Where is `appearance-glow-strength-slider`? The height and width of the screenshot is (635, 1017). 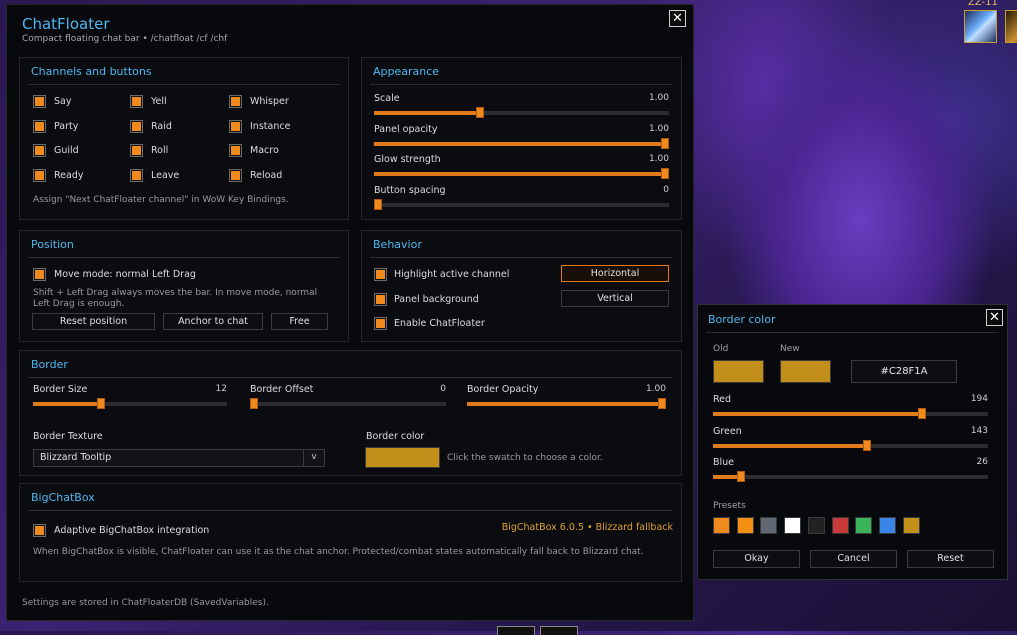
appearance-glow-strength-slider is located at coordinates (521, 173).